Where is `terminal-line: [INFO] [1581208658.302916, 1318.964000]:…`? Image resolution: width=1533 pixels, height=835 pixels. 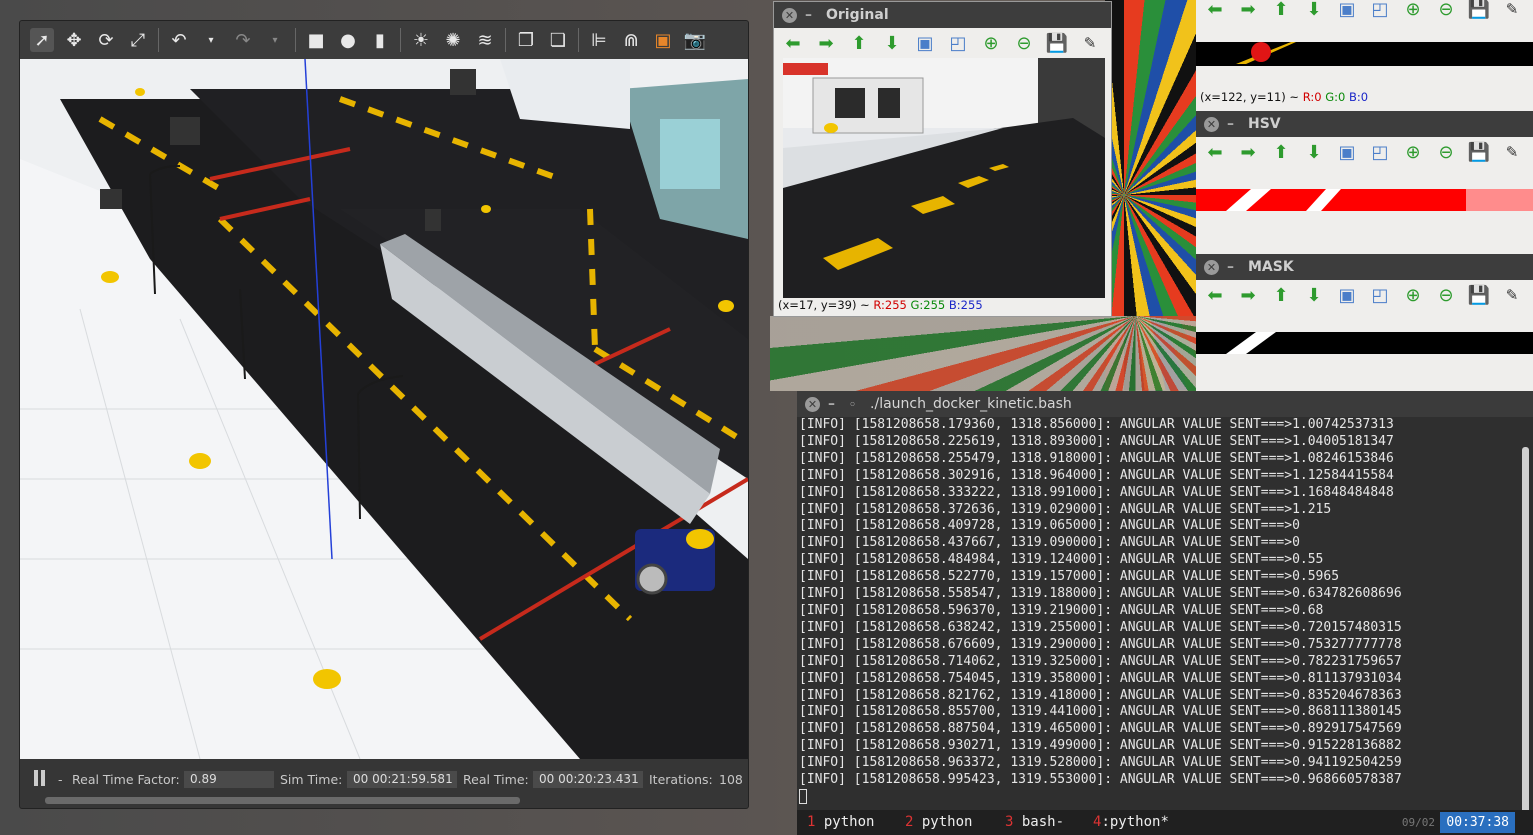
terminal-line: [INFO] [1581208658.302916, 1318.964000]:… is located at coordinates (1096, 475).